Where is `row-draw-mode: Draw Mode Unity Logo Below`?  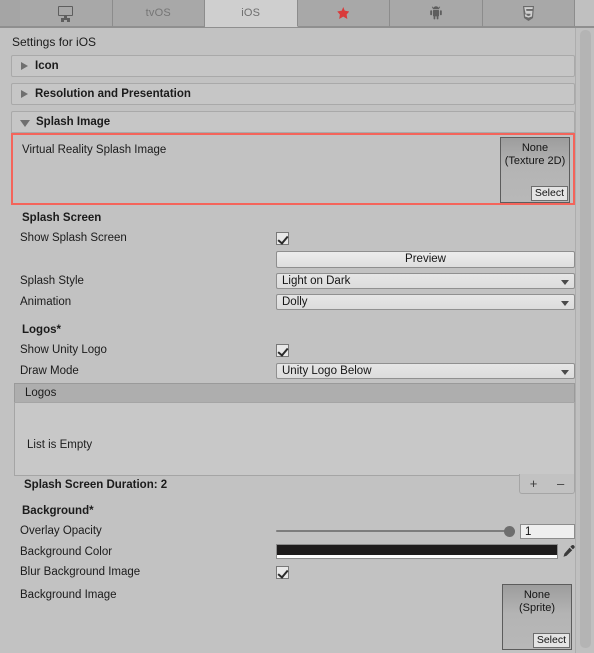
row-draw-mode: Draw Mode Unity Logo Below is located at coordinates (293, 370).